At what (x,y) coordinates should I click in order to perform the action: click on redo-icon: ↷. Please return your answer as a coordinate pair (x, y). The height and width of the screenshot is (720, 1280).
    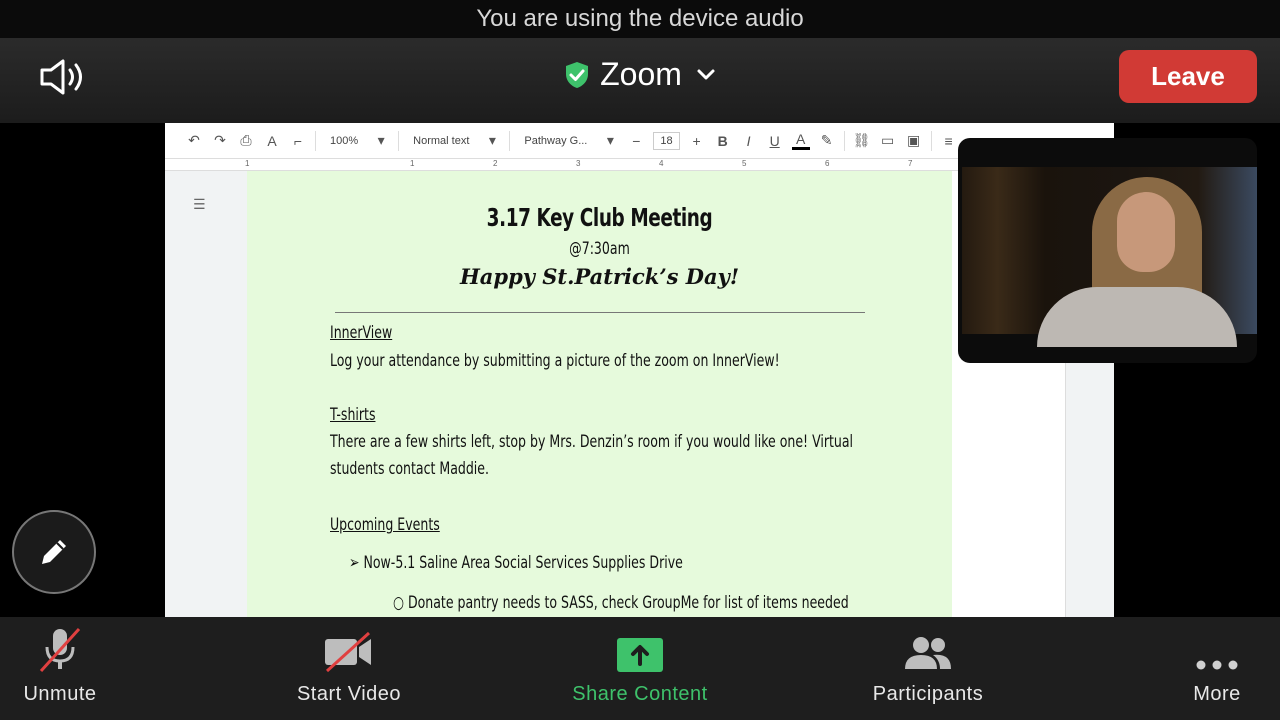
    Looking at the image, I should click on (220, 140).